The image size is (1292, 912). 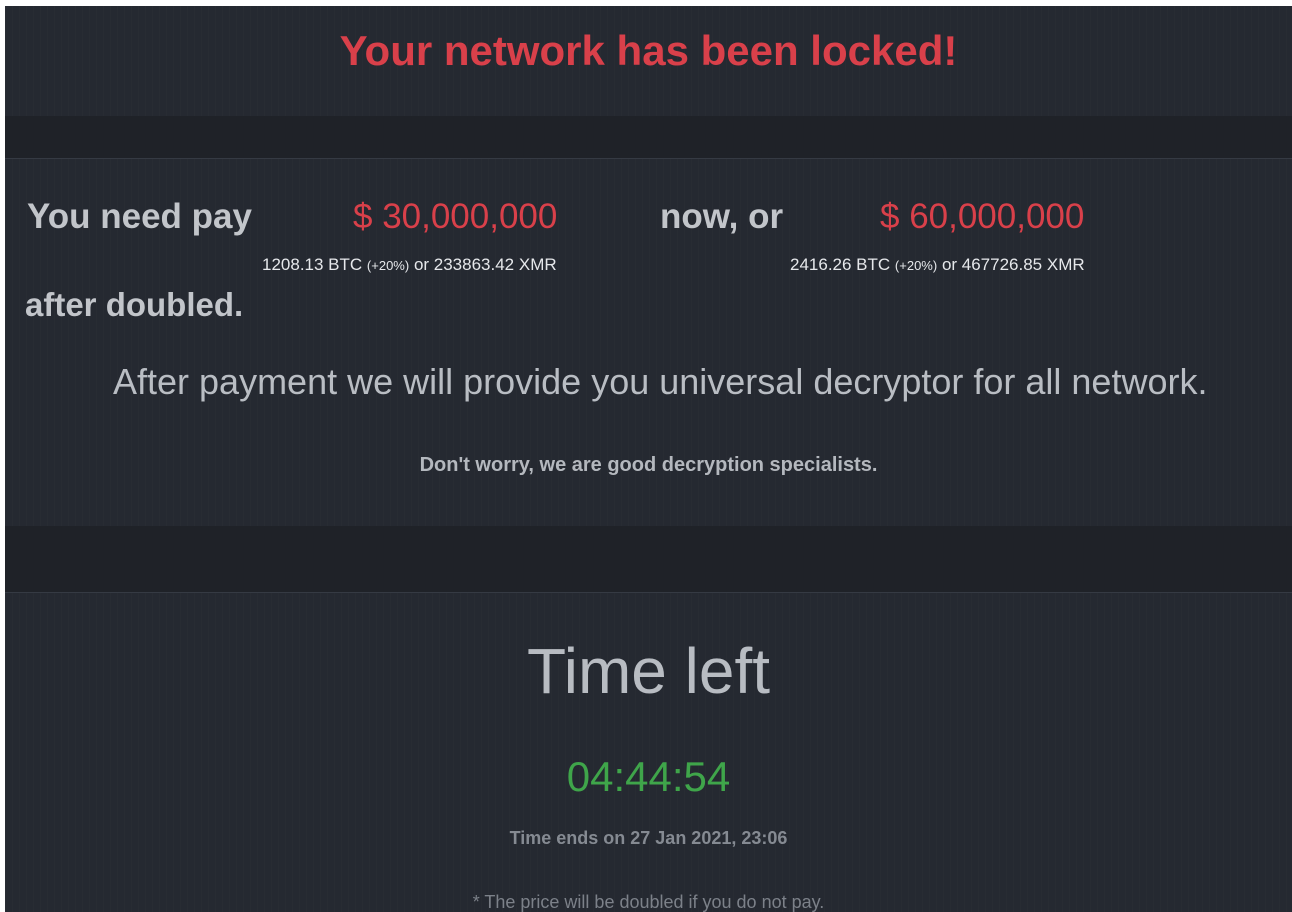 I want to click on crypto-now-btc: 1208.13 BTC, so click(x=312, y=264).